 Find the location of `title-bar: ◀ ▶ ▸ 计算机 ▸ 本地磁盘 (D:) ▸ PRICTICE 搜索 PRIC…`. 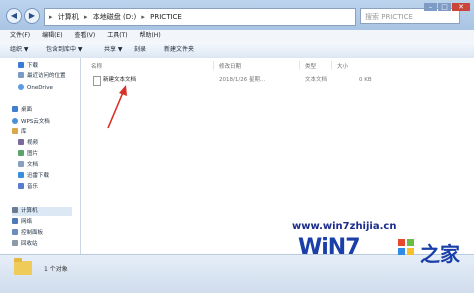

title-bar: ◀ ▶ ▸ 计算机 ▸ 本地磁盘 (D:) ▸ PRICTICE 搜索 PRIC… is located at coordinates (237, 15).